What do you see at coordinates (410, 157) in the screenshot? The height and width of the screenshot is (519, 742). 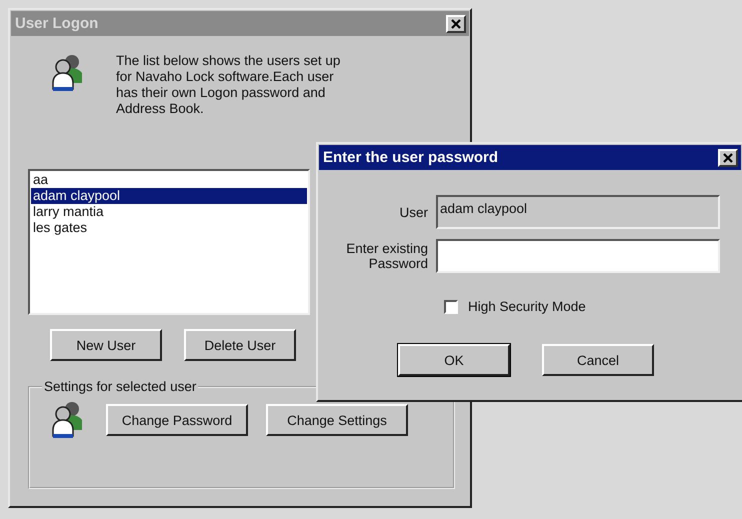 I see `dialog-title: Enter the user password` at bounding box center [410, 157].